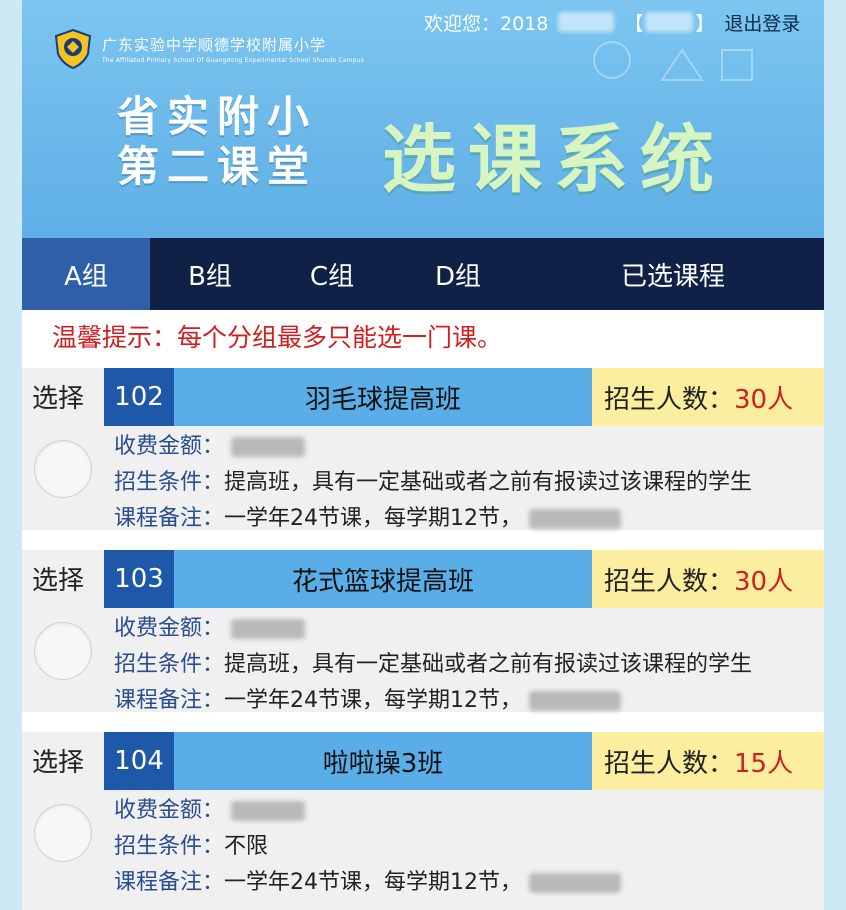 This screenshot has height=910, width=846. Describe the element at coordinates (764, 763) in the screenshot. I see `quota-value: 15人` at that location.